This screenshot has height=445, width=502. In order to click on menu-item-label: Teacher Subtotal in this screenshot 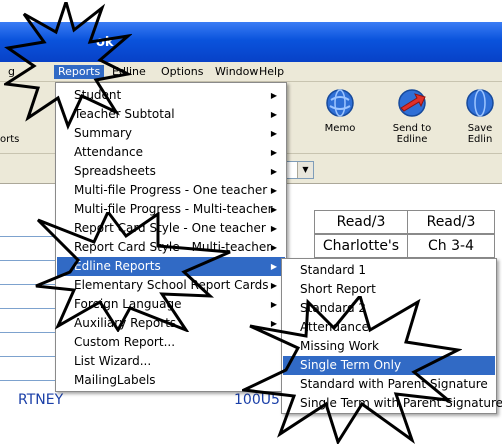, I will do `click(124, 114)`.